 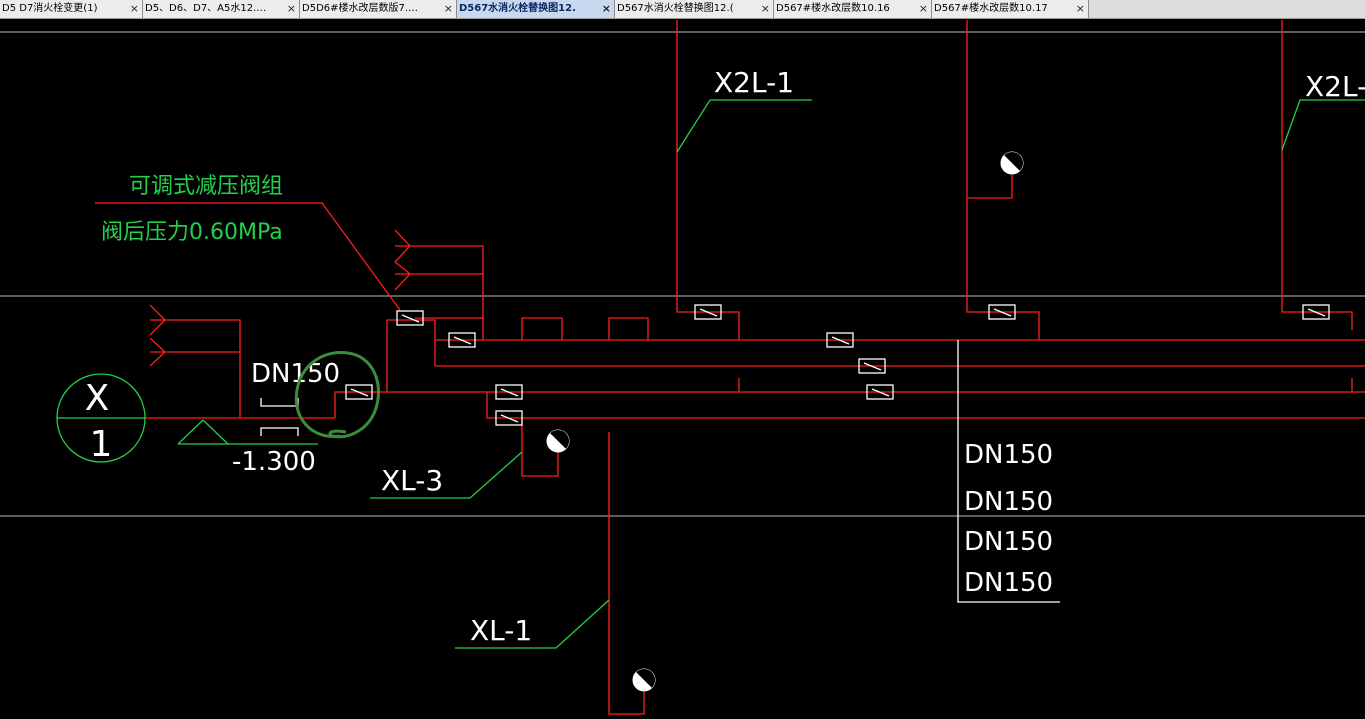 I want to click on elevation-marker, so click(x=247, y=432).